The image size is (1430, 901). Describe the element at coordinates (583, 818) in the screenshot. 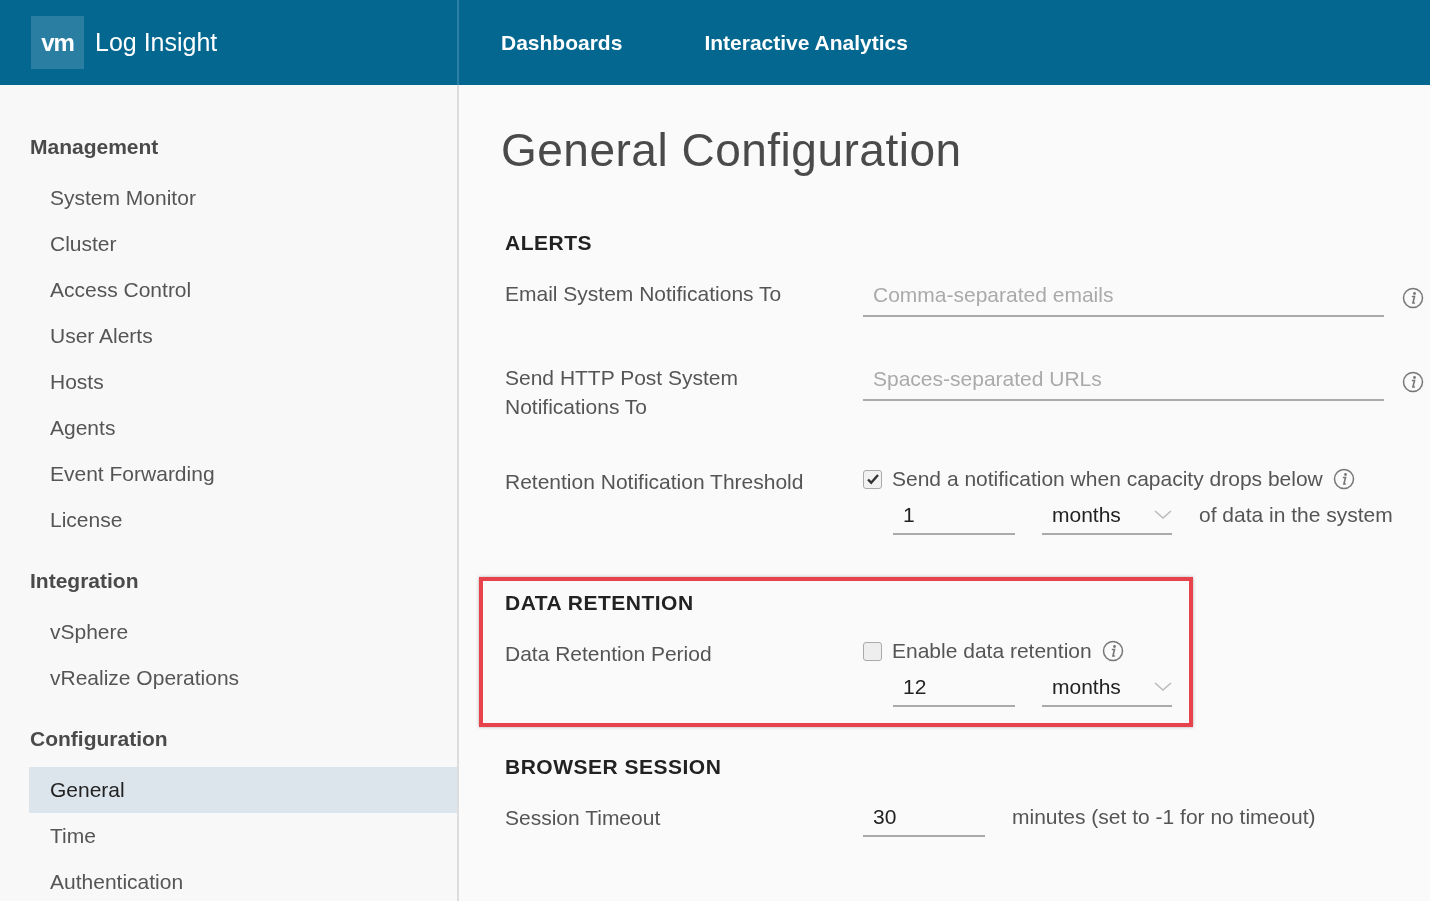

I see `field-label: Session Timeout` at that location.